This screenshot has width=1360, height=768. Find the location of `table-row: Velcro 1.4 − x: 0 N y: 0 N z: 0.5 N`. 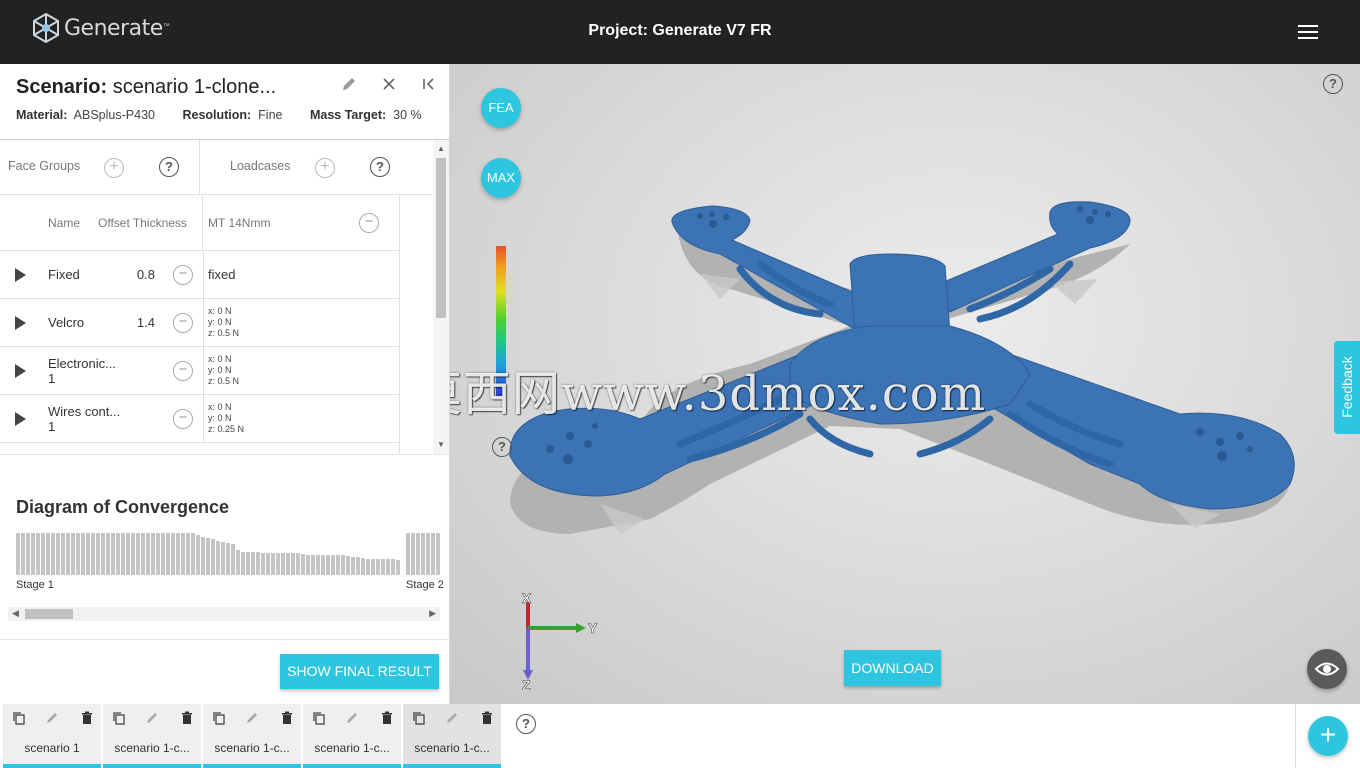

table-row: Velcro 1.4 − x: 0 N y: 0 N z: 0.5 N is located at coordinates (200, 323).